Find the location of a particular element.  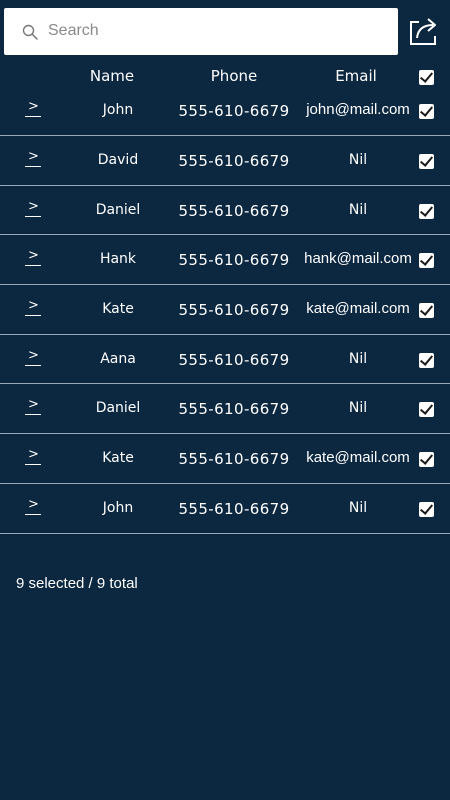

contact-name: David is located at coordinates (118, 160).